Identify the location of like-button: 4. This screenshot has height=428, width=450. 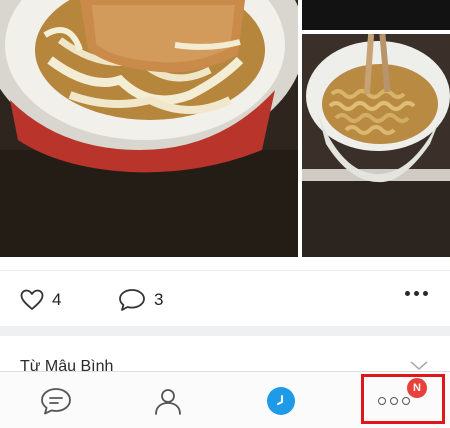
(40, 300).